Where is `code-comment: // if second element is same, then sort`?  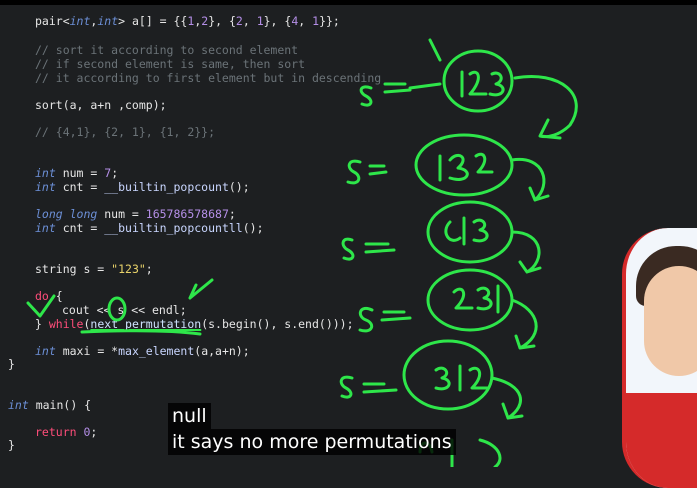 code-comment: // if second element is same, then sort is located at coordinates (170, 64).